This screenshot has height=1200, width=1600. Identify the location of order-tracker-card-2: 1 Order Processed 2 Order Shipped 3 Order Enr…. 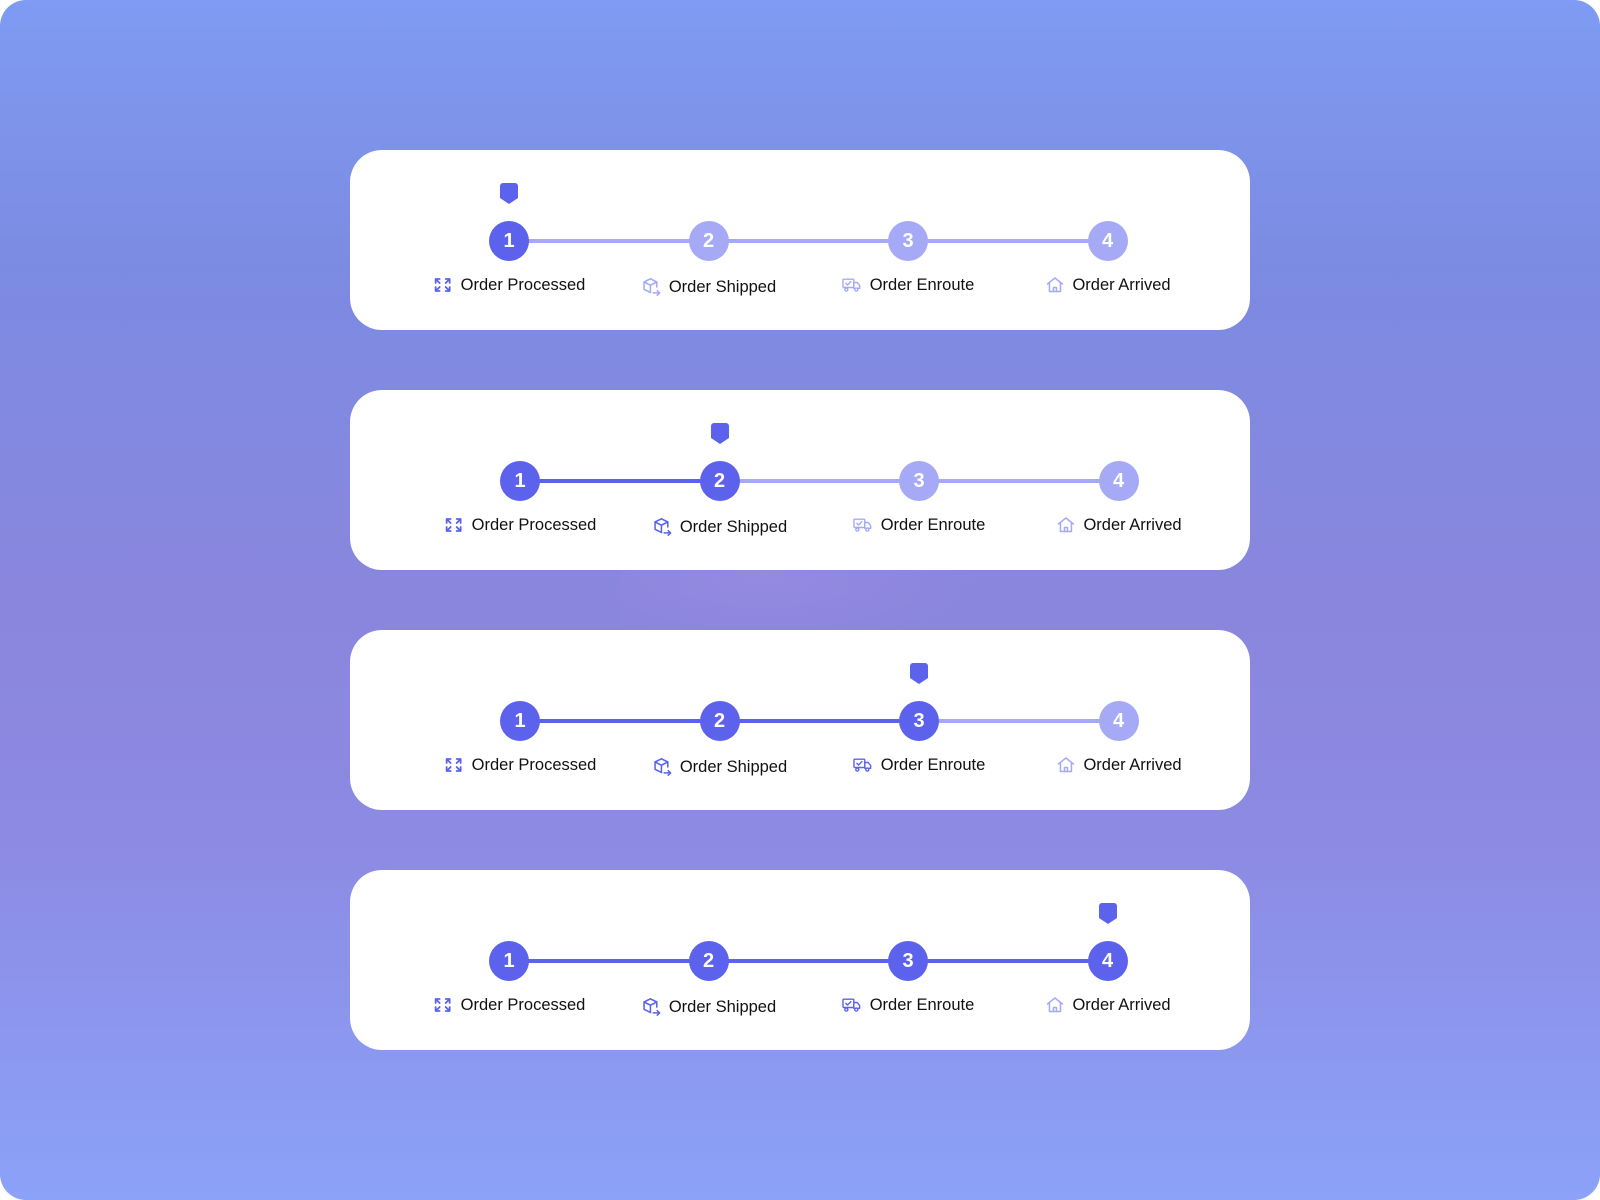
(800, 480).